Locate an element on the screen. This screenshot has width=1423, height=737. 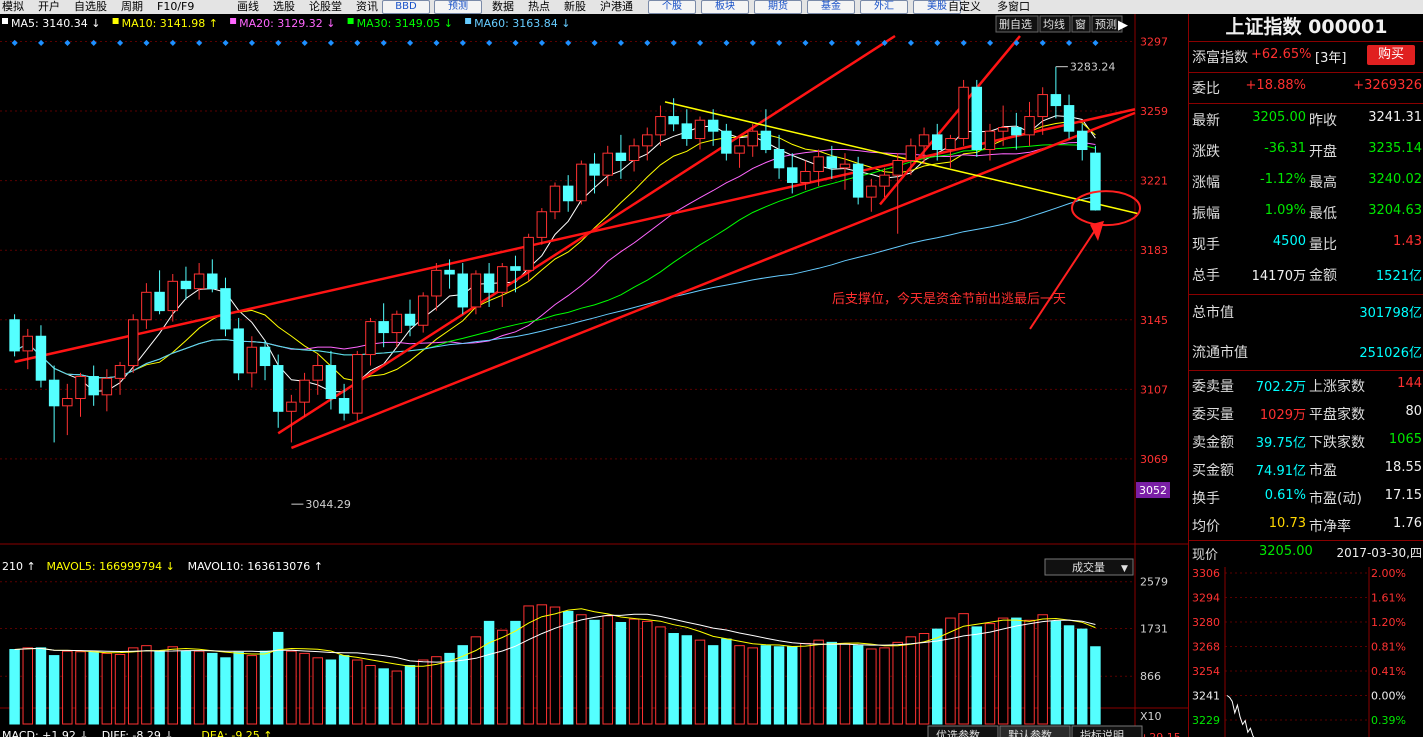
chevron-down-icon: ▼ is located at coordinates (1124, 569).